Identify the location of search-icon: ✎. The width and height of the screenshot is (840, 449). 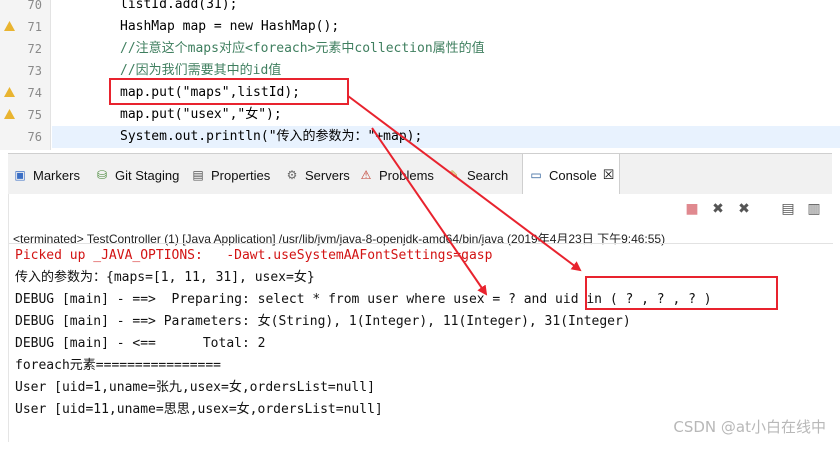
(454, 175).